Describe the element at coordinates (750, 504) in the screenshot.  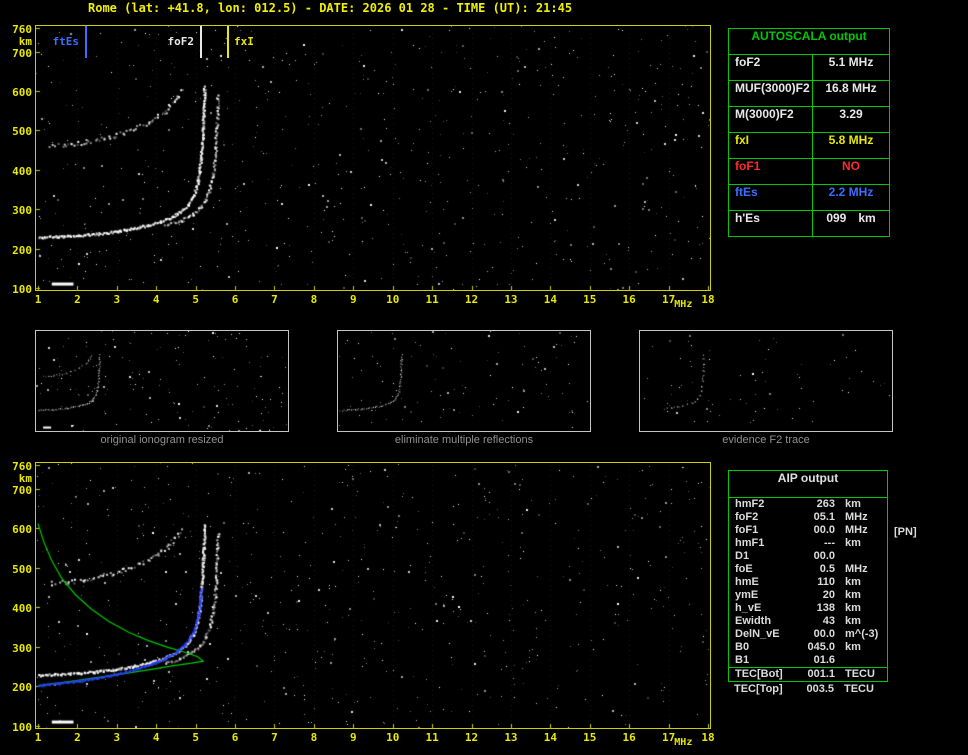
I see `aip-field-name: hmF2` at that location.